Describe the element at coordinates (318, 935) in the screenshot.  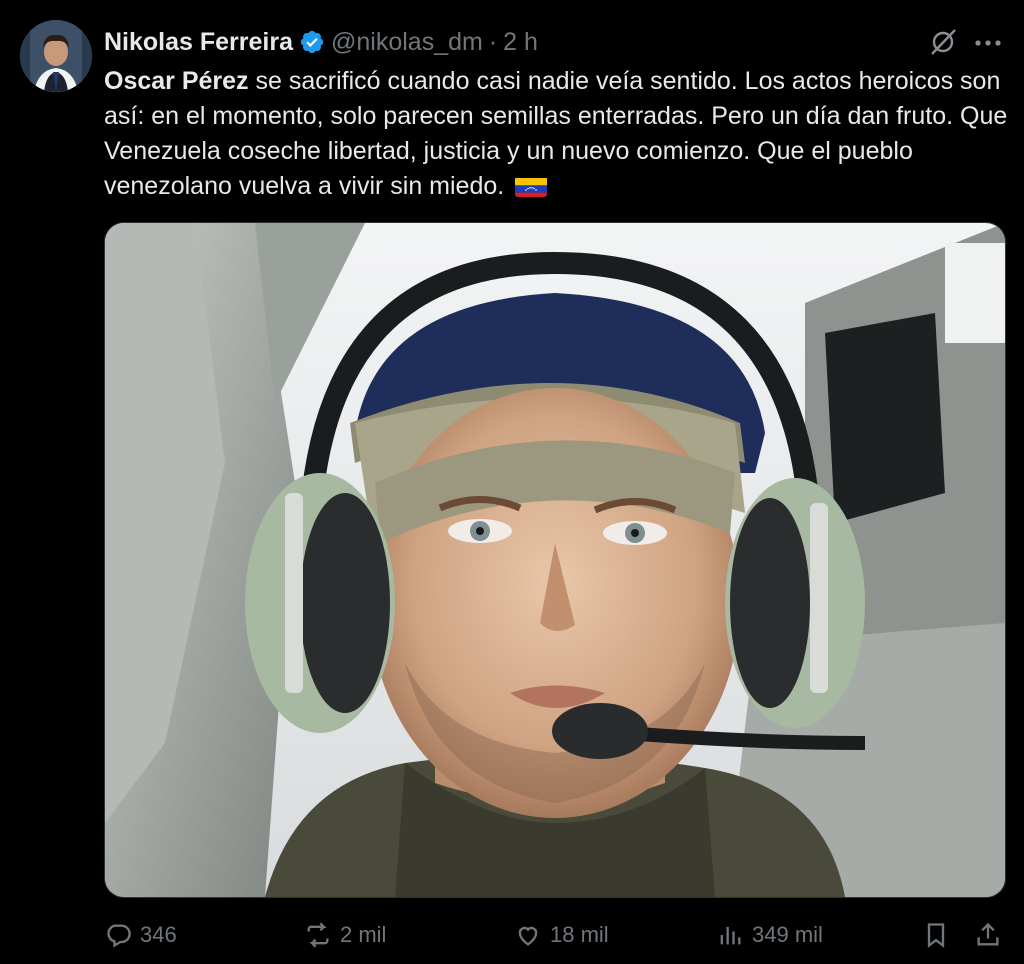
I see `repost-icon` at that location.